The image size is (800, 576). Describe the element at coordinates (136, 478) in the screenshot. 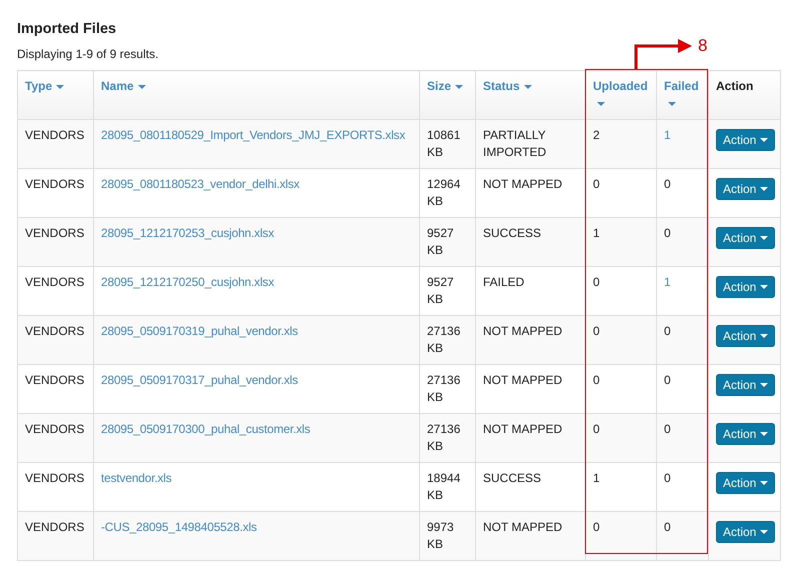

I see `file-link: testvendor.xls` at that location.